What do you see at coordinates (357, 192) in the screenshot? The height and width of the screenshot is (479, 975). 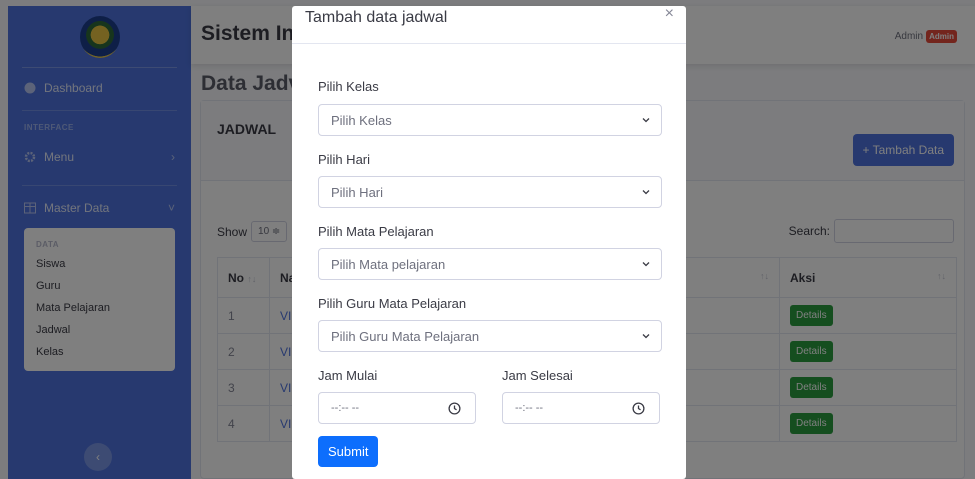 I see `hari-select-value: Pilih Hari` at bounding box center [357, 192].